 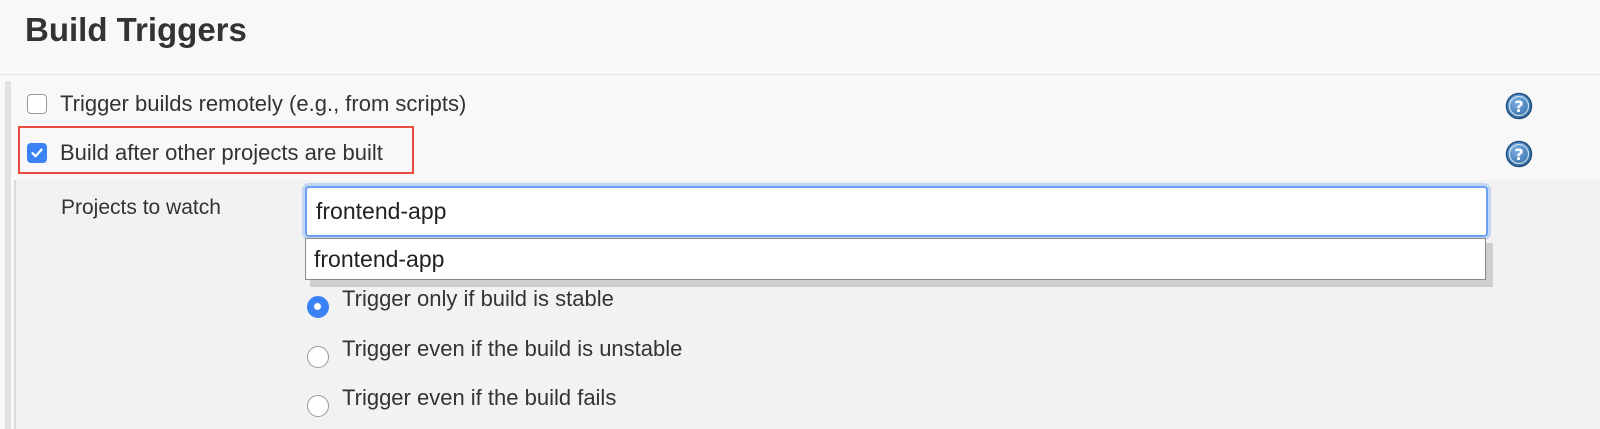 I want to click on autocomplete-dropdown: frontend-app, so click(x=895, y=259).